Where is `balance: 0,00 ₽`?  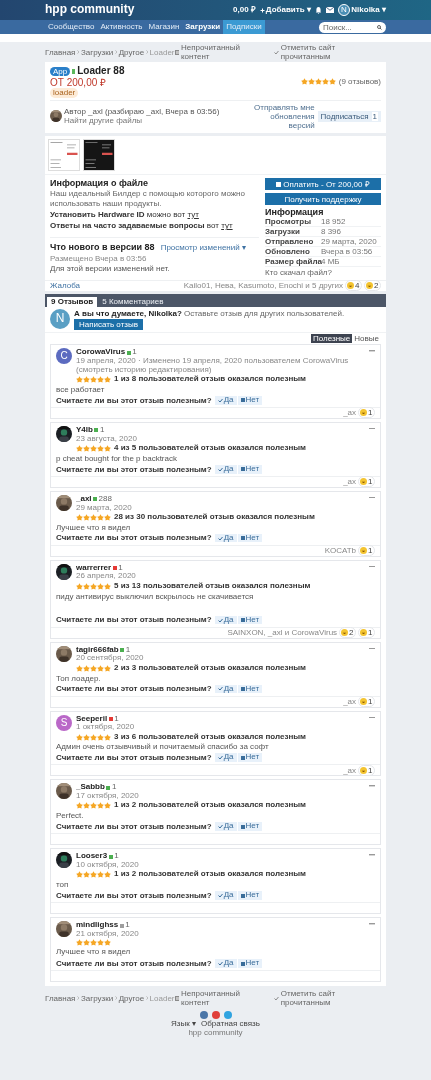
balance: 0,00 ₽ is located at coordinates (244, 10).